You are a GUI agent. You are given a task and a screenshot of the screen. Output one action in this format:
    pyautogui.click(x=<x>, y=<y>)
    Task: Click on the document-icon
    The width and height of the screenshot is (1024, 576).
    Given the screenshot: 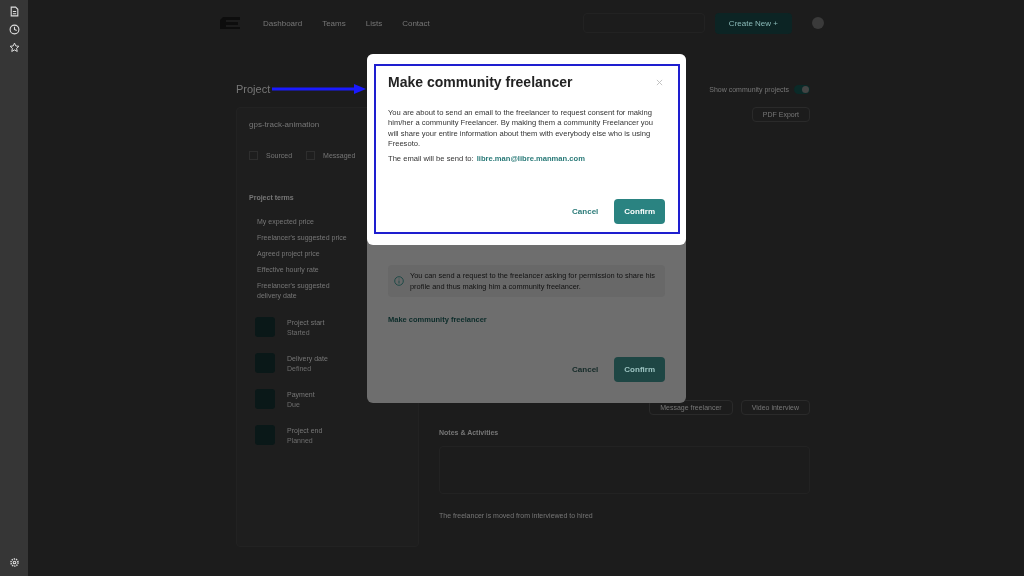 What is the action you would take?
    pyautogui.click(x=14, y=11)
    